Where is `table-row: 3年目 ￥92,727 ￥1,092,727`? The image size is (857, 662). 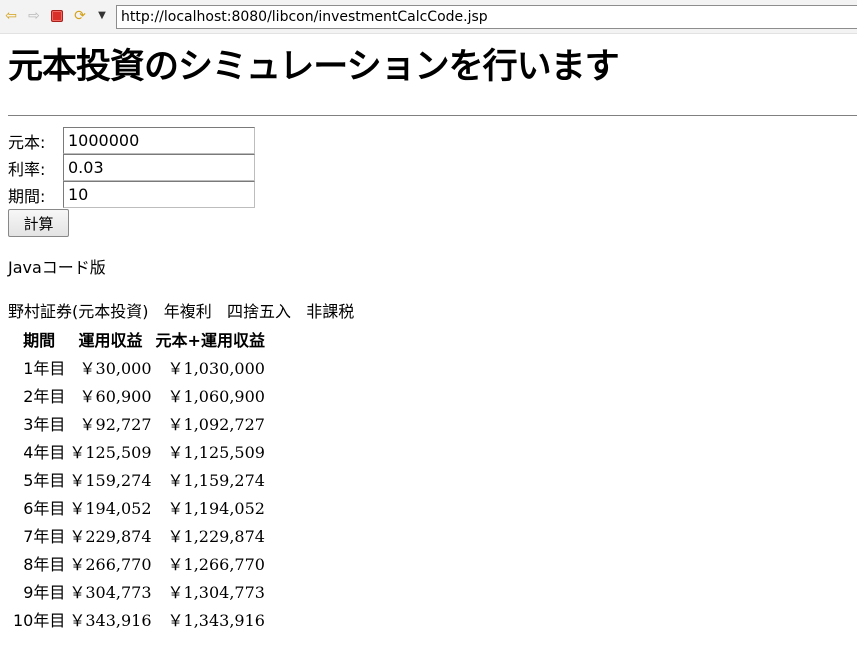
table-row: 3年目 ￥92,727 ￥1,092,727 is located at coordinates (139, 423).